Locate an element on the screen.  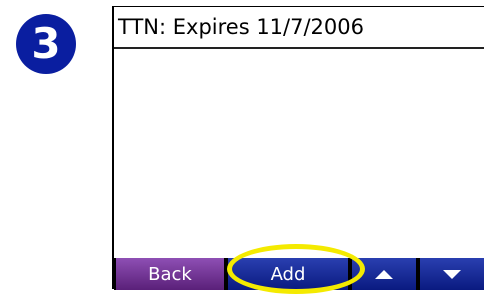
back-button-label: Back is located at coordinates (170, 274).